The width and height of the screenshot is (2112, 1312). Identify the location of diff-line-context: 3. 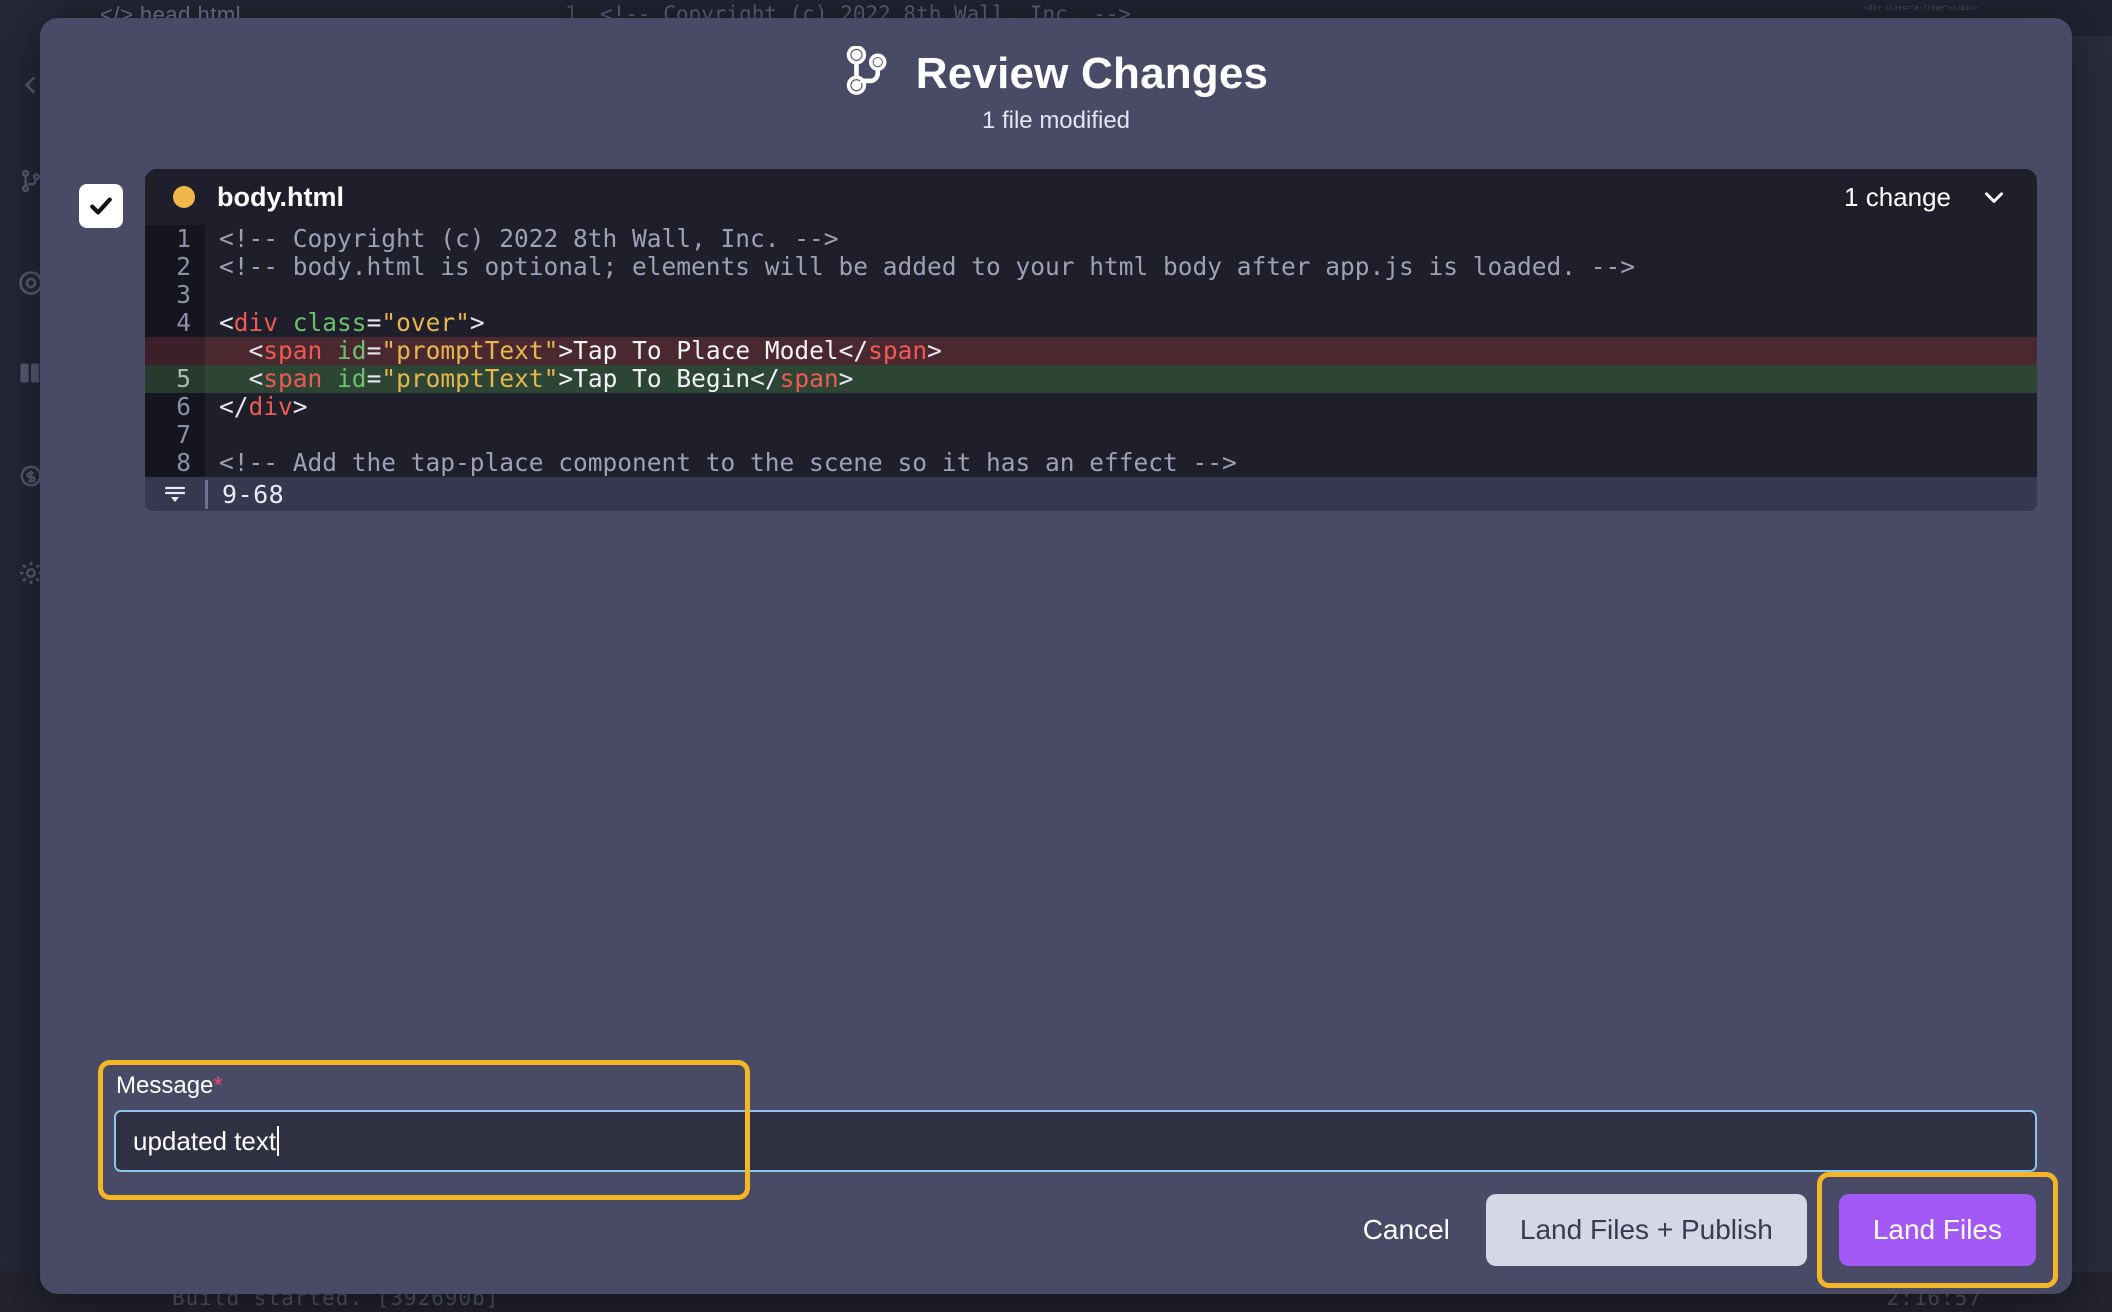
(1091, 295).